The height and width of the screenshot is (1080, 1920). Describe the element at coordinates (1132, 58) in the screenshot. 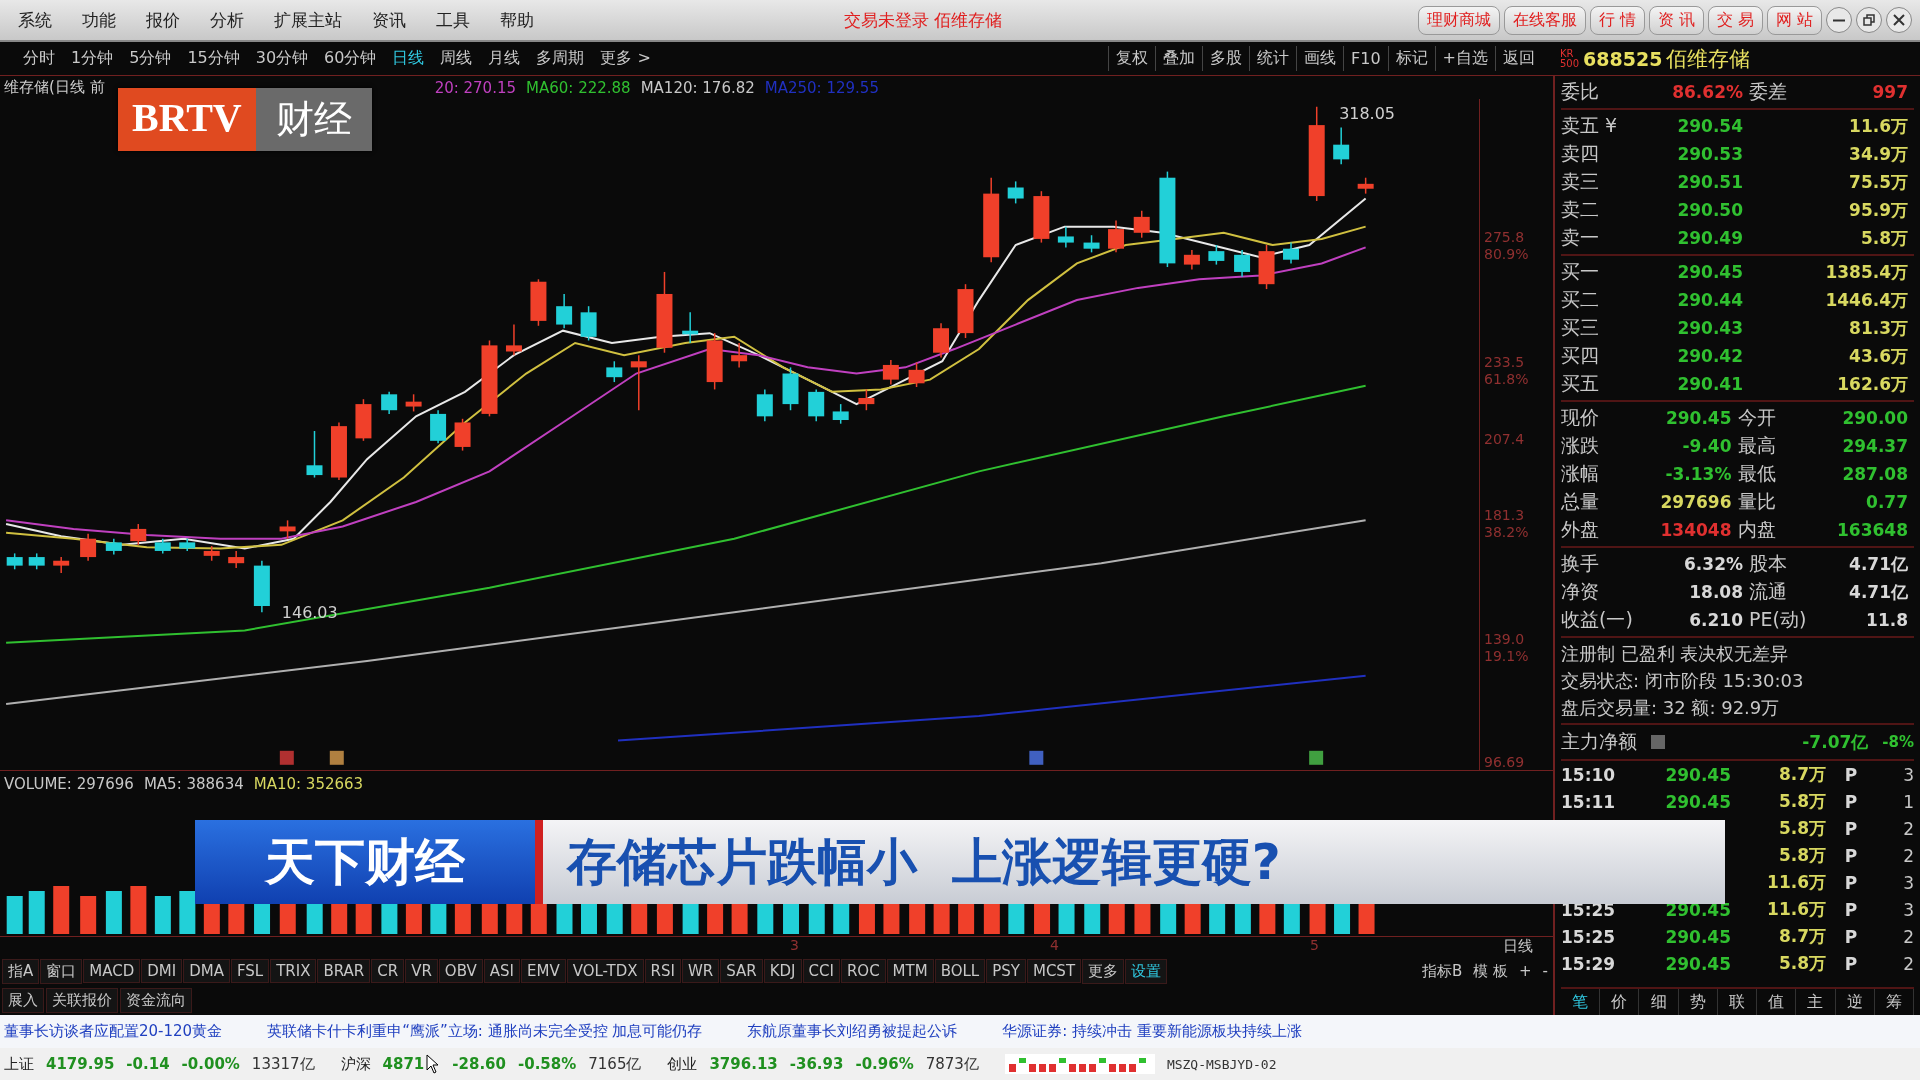

I see `chart-tool-button: 复权` at that location.